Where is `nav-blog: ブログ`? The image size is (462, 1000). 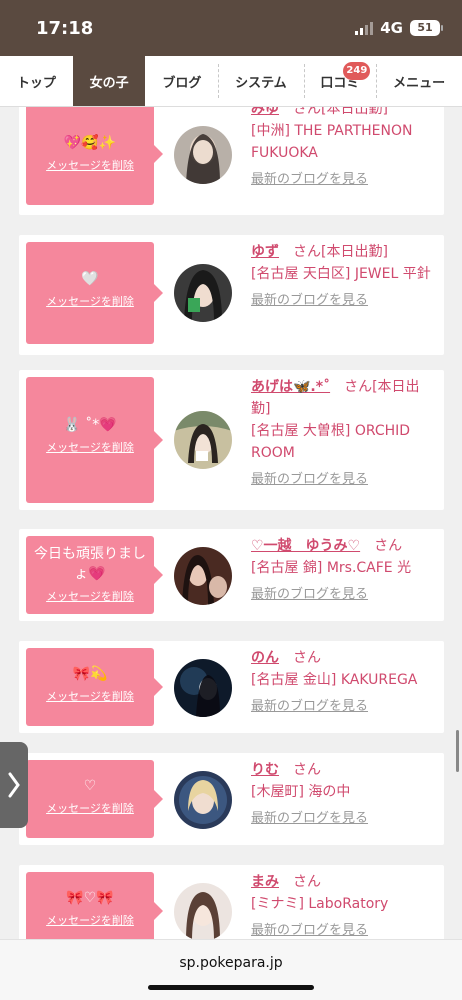 nav-blog: ブログ is located at coordinates (181, 81).